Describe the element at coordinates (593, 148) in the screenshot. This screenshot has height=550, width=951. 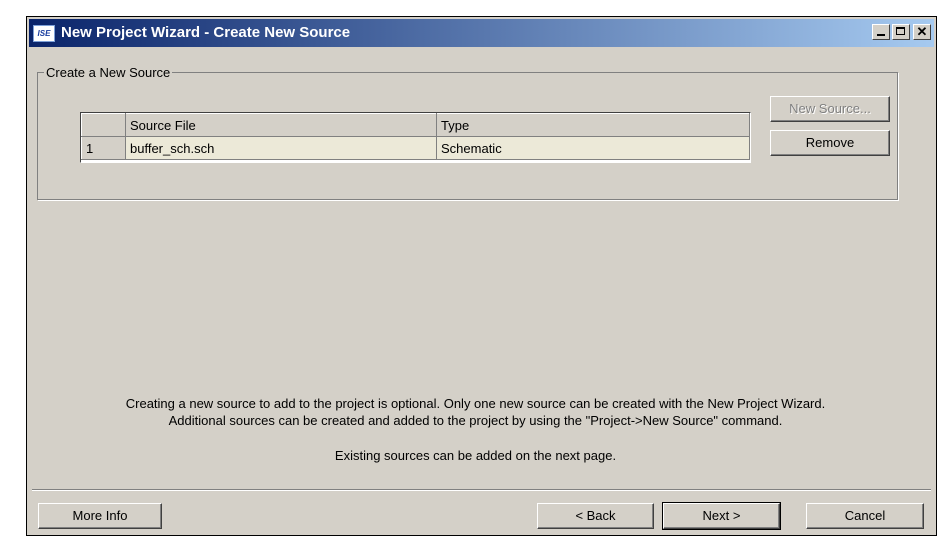
I see `type-cell: Schematic` at that location.